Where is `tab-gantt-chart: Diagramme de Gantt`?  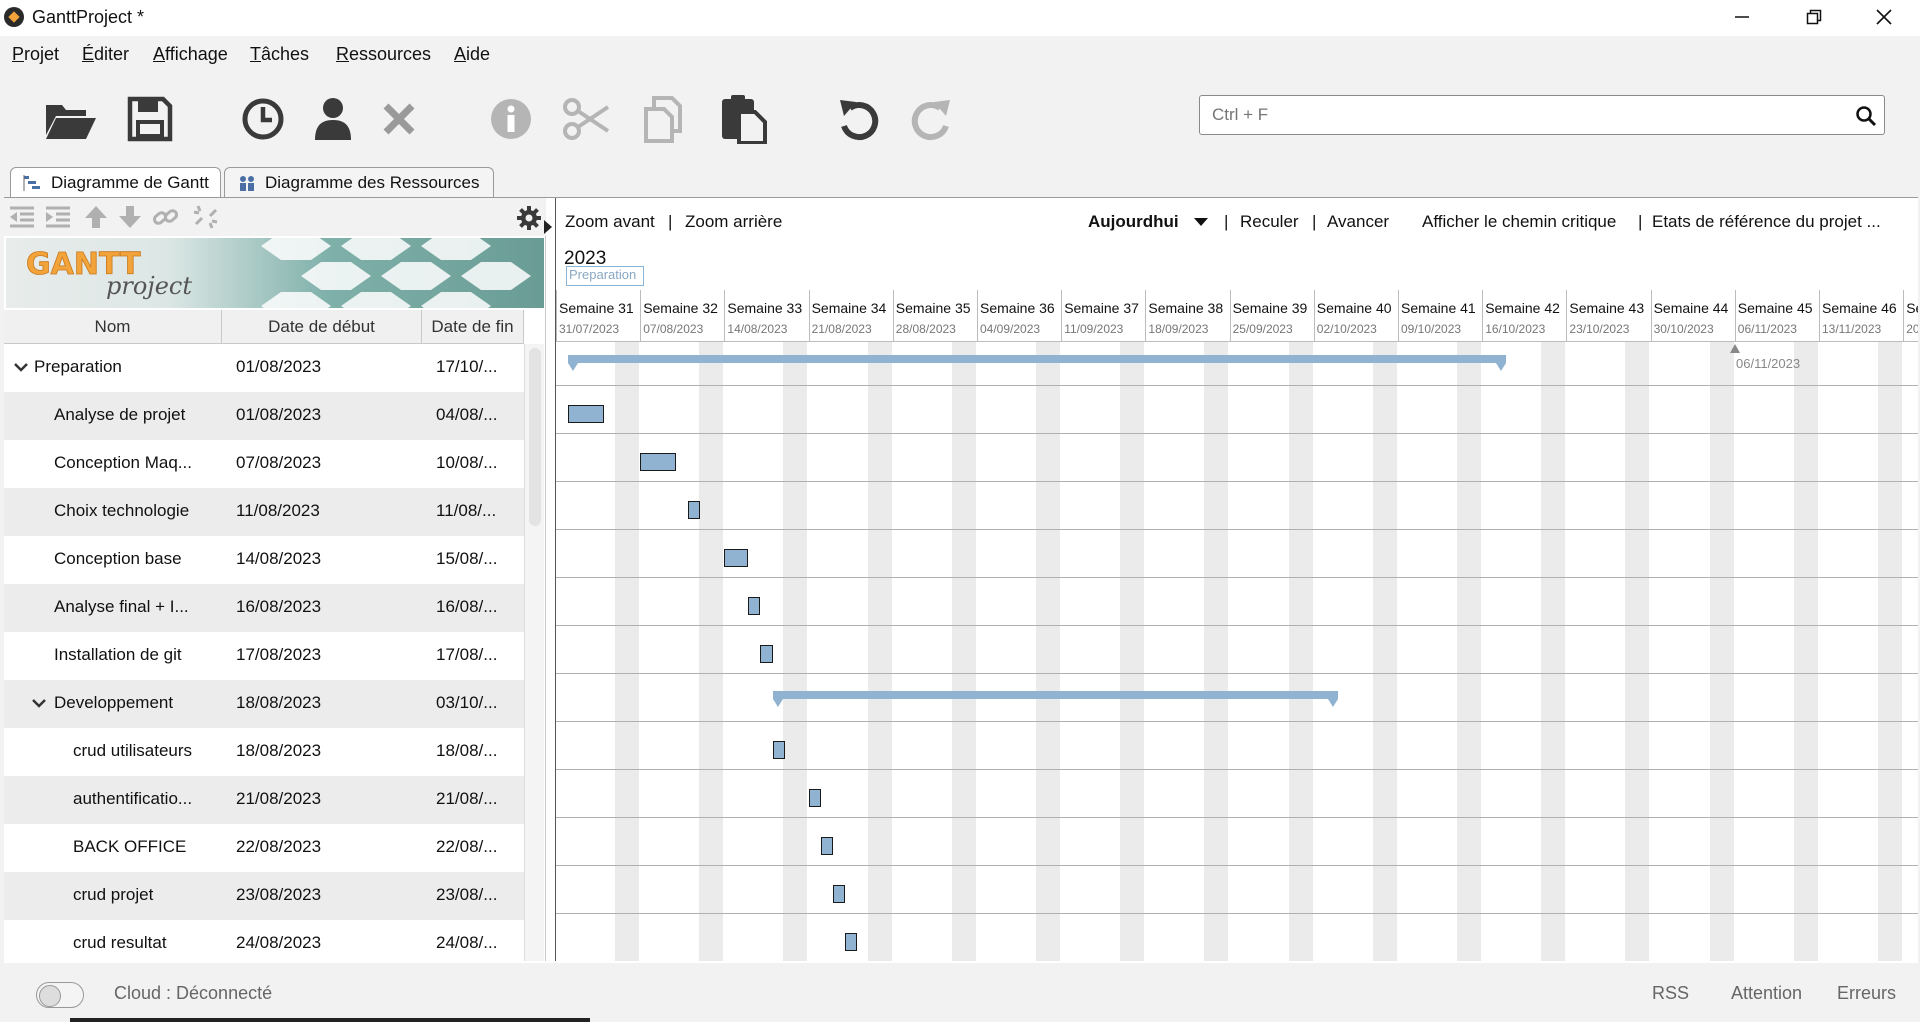
tab-gantt-chart: Diagramme de Gantt is located at coordinates (115, 182).